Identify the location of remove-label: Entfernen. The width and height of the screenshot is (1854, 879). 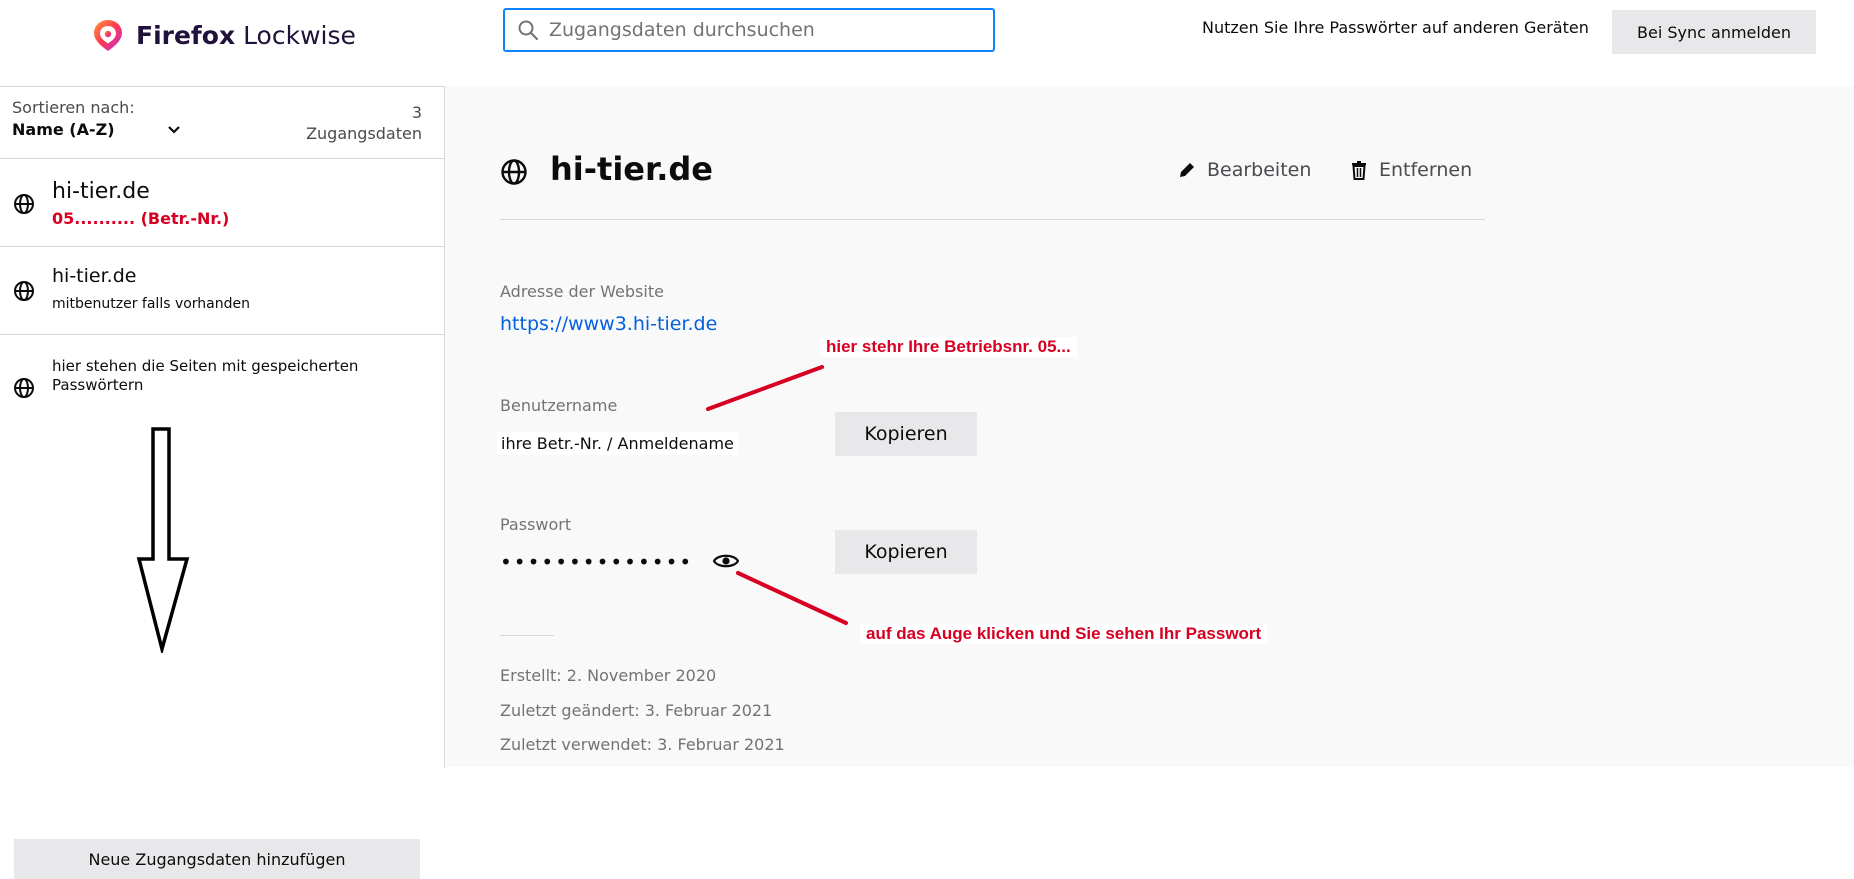
(1426, 170).